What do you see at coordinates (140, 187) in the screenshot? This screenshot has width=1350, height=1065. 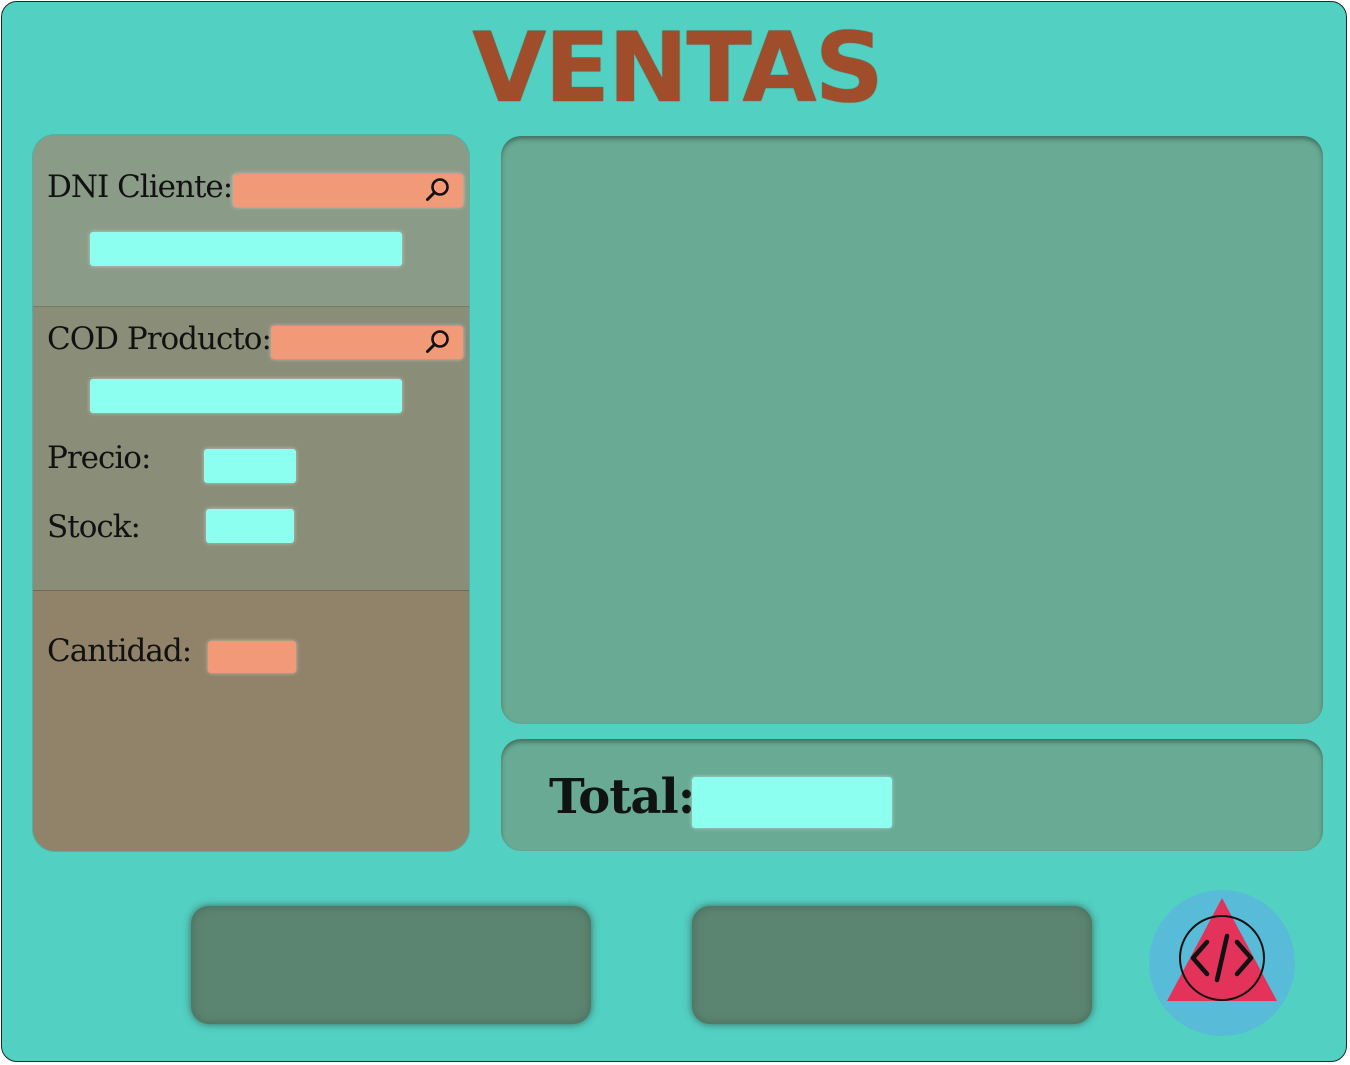 I see `dni-cliente-label: DNI Cliente:` at bounding box center [140, 187].